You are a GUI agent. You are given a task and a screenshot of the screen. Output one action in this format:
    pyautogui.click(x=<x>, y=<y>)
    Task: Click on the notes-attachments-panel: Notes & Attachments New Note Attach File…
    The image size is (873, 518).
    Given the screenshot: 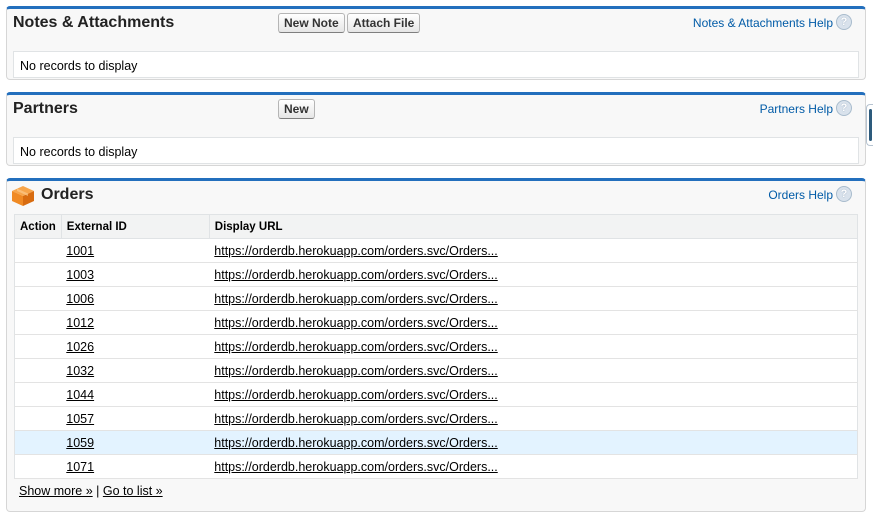 What is the action you would take?
    pyautogui.click(x=436, y=43)
    